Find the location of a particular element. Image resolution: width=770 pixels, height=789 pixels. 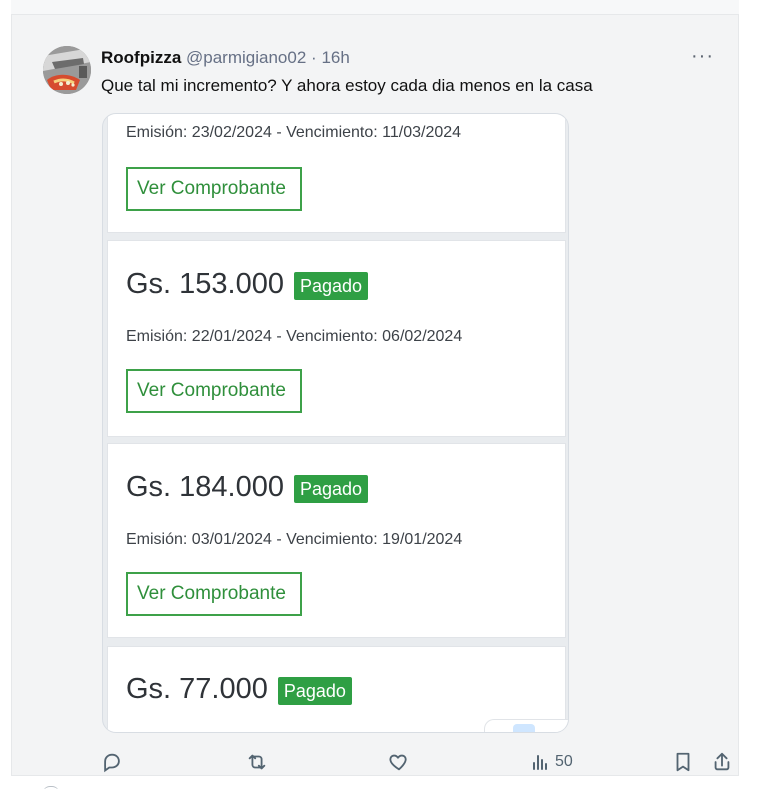

avatar-image is located at coordinates (67, 70).